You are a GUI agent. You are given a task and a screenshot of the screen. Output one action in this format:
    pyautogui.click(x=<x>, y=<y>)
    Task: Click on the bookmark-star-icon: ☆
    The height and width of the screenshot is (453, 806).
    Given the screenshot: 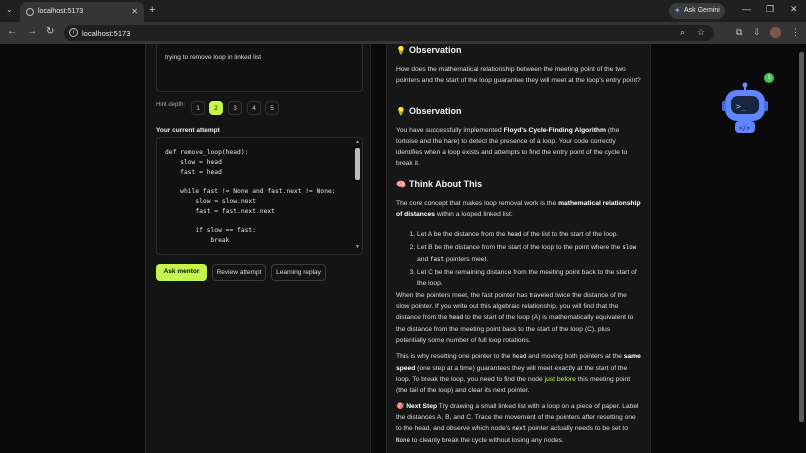 What is the action you would take?
    pyautogui.click(x=701, y=32)
    